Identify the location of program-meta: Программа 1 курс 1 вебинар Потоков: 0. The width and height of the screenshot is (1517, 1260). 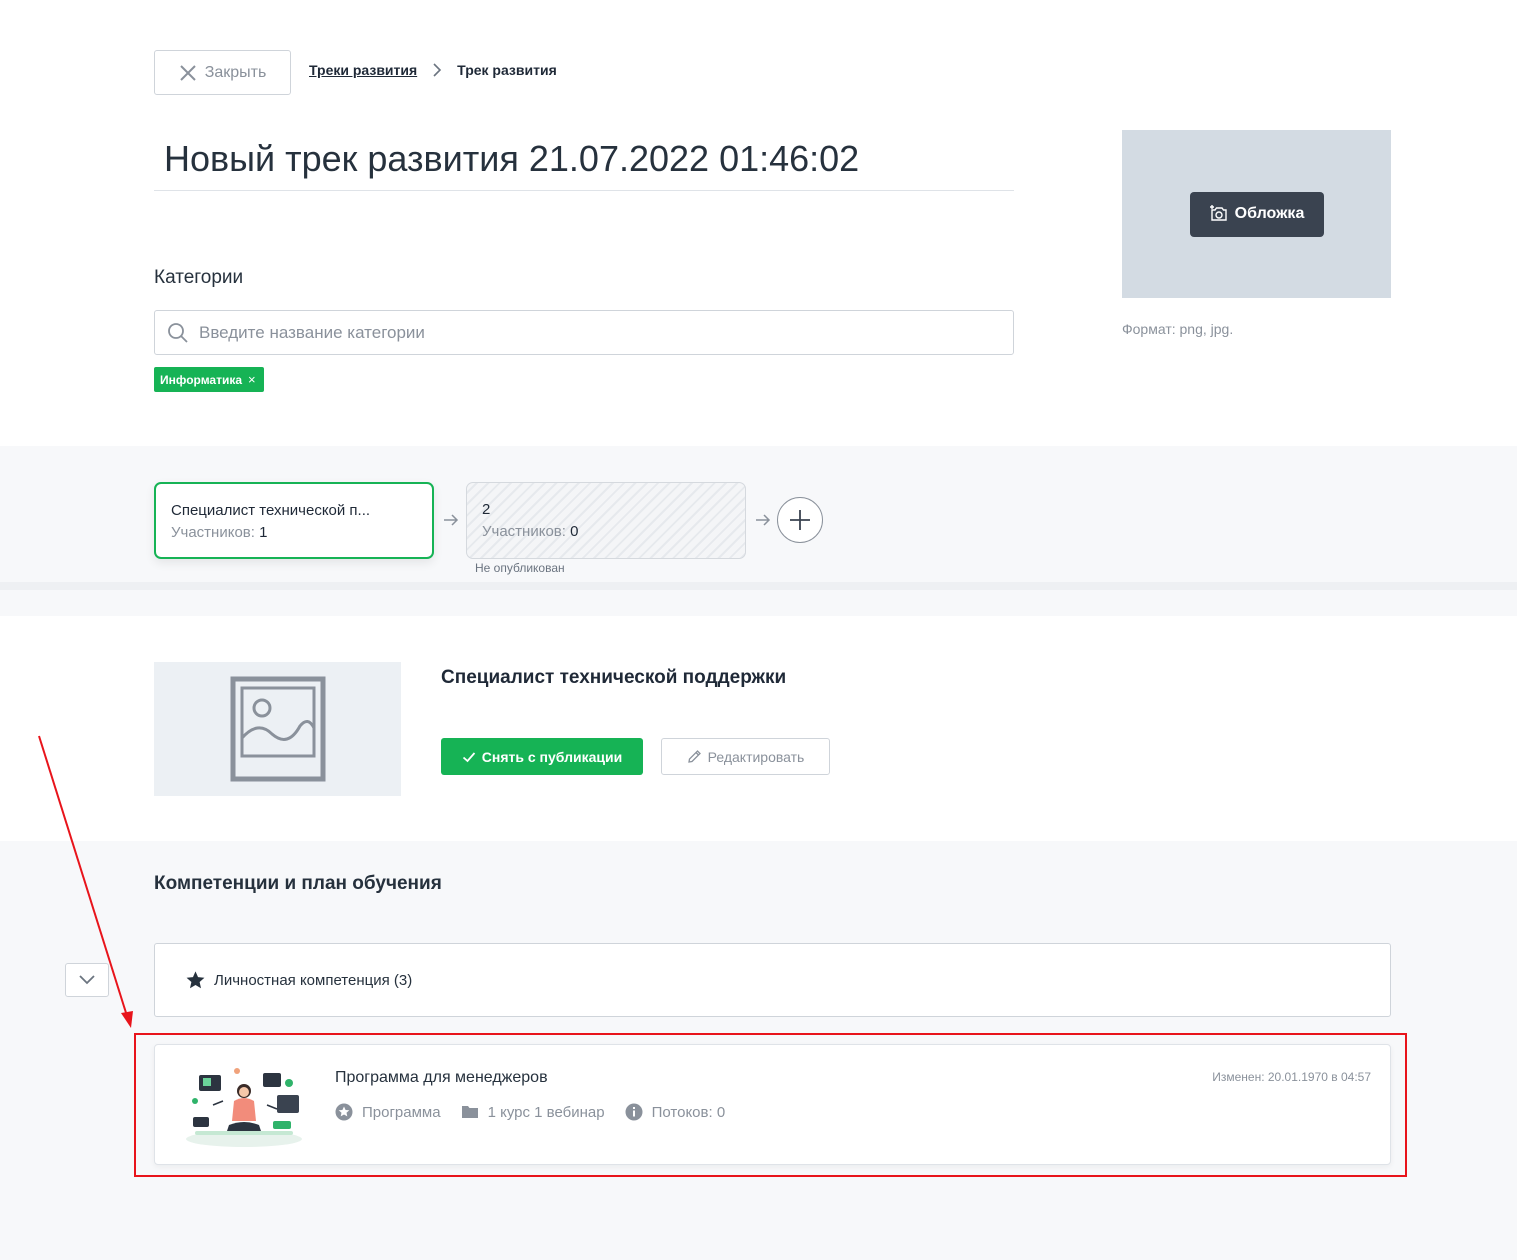
(540, 1112).